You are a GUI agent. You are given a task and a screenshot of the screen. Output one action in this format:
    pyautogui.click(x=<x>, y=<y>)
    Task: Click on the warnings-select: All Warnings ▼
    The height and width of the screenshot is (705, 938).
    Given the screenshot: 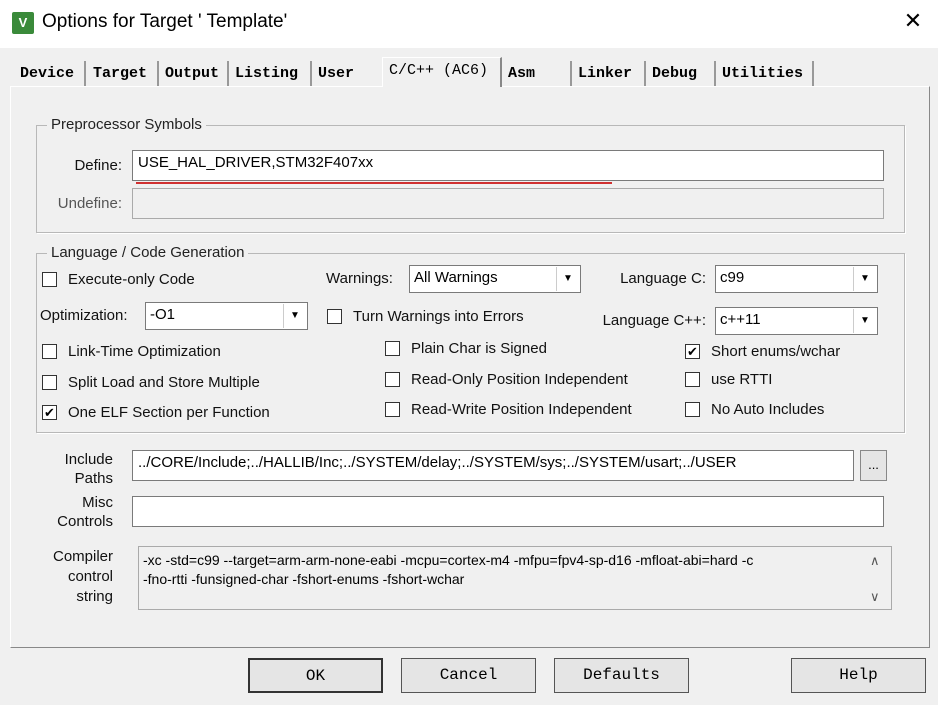 What is the action you would take?
    pyautogui.click(x=495, y=279)
    